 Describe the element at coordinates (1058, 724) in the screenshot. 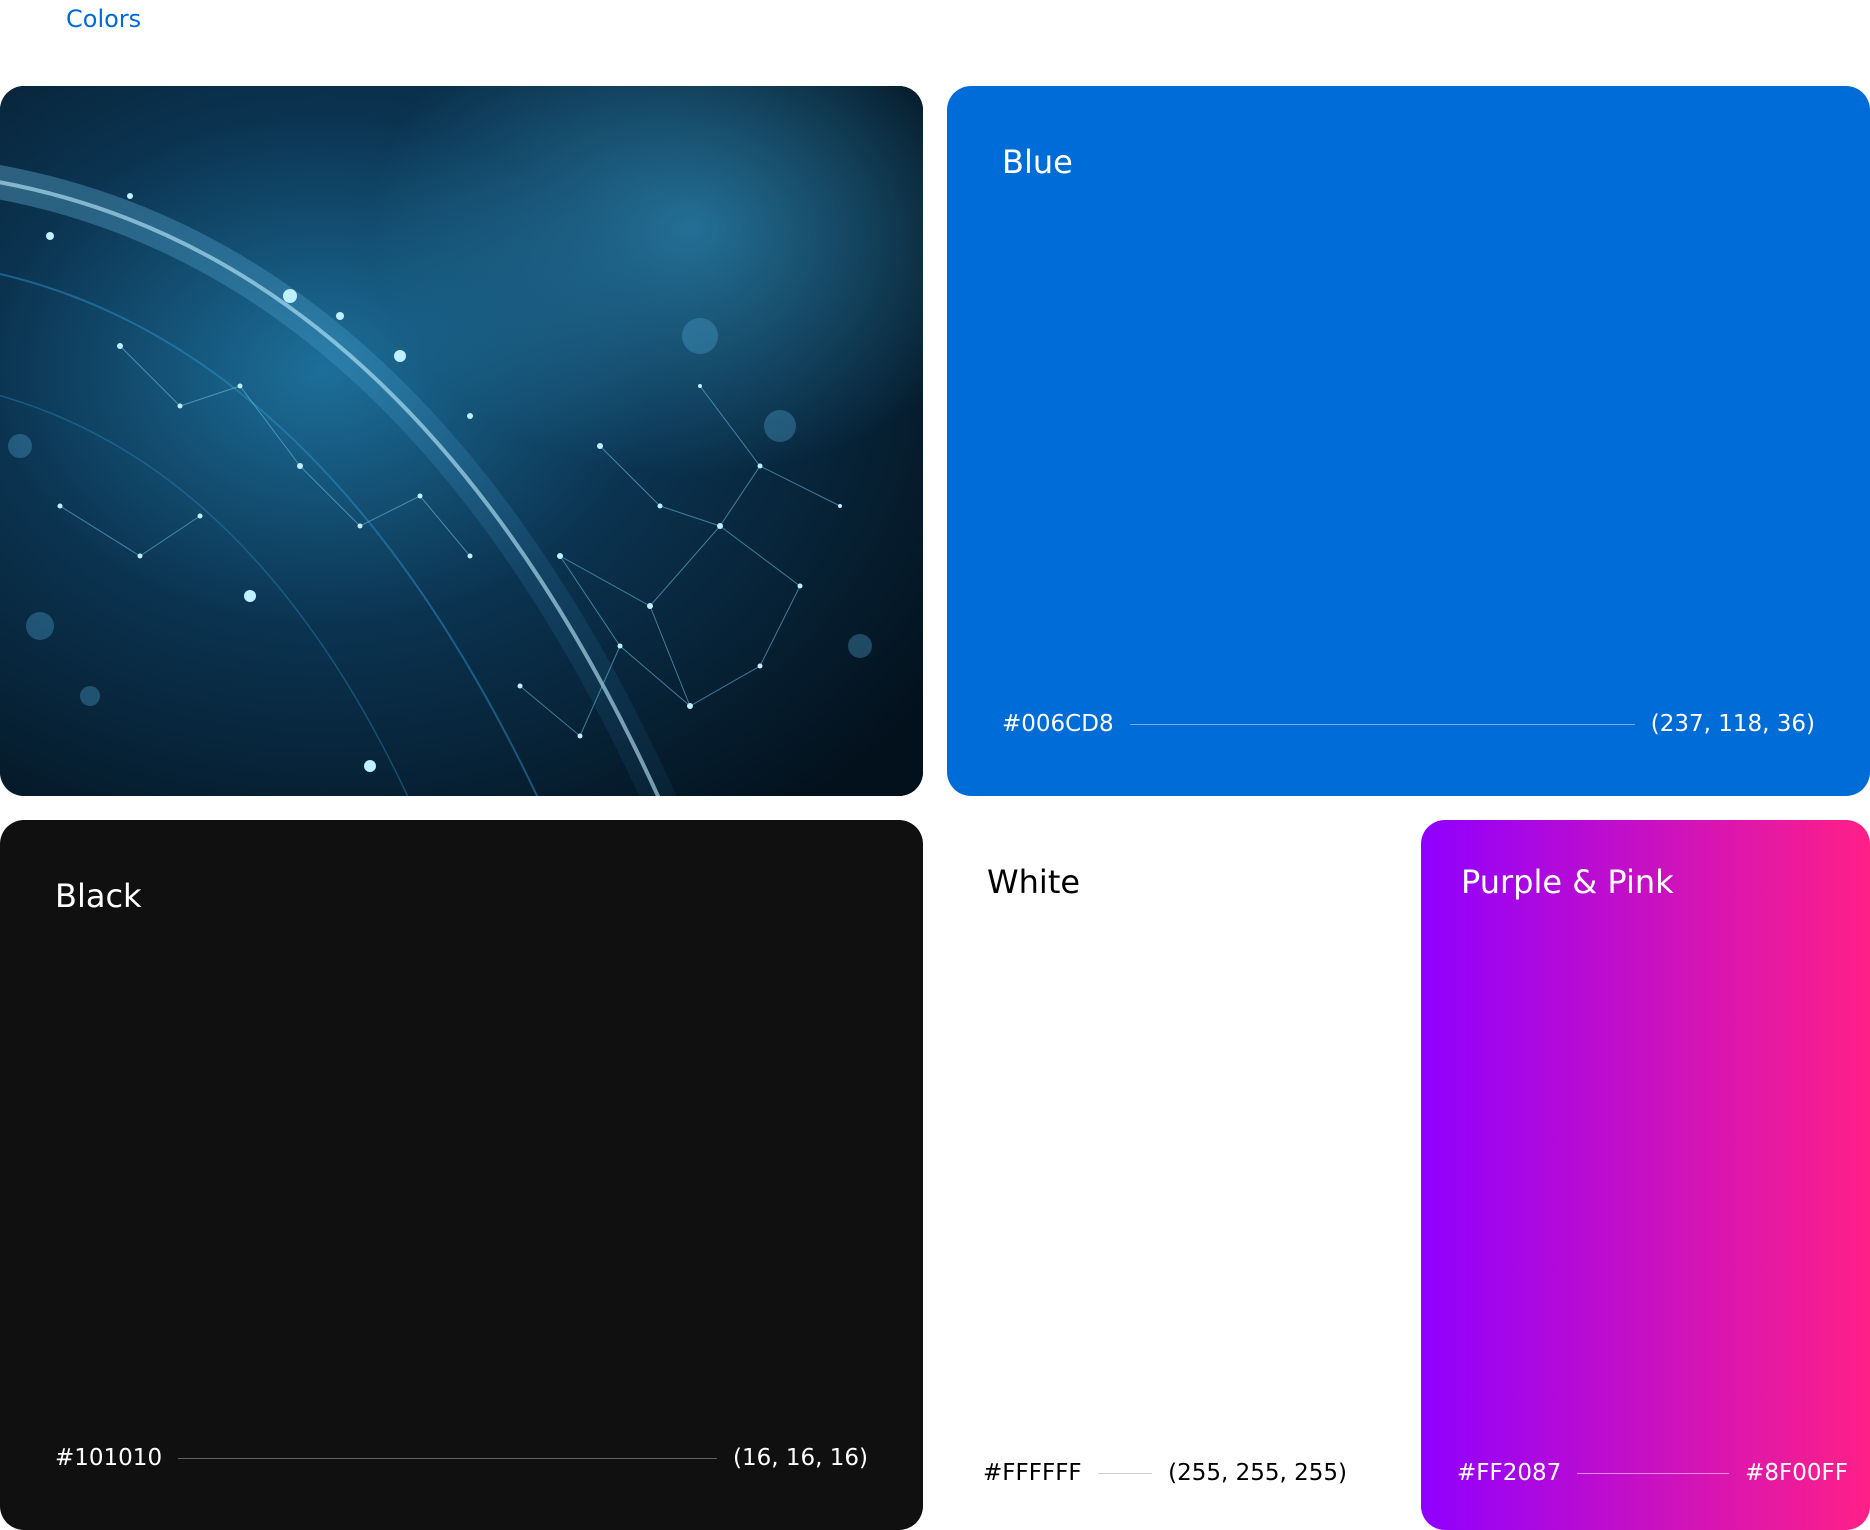

I see `hex-value: #006CD8` at that location.